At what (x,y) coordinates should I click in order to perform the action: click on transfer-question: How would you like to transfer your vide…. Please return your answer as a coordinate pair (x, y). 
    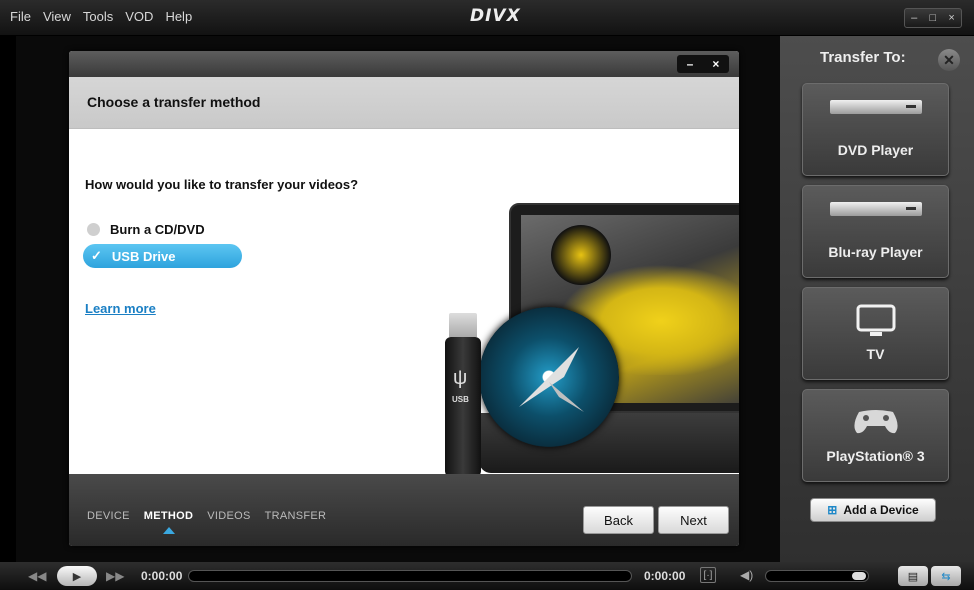
    Looking at the image, I should click on (222, 184).